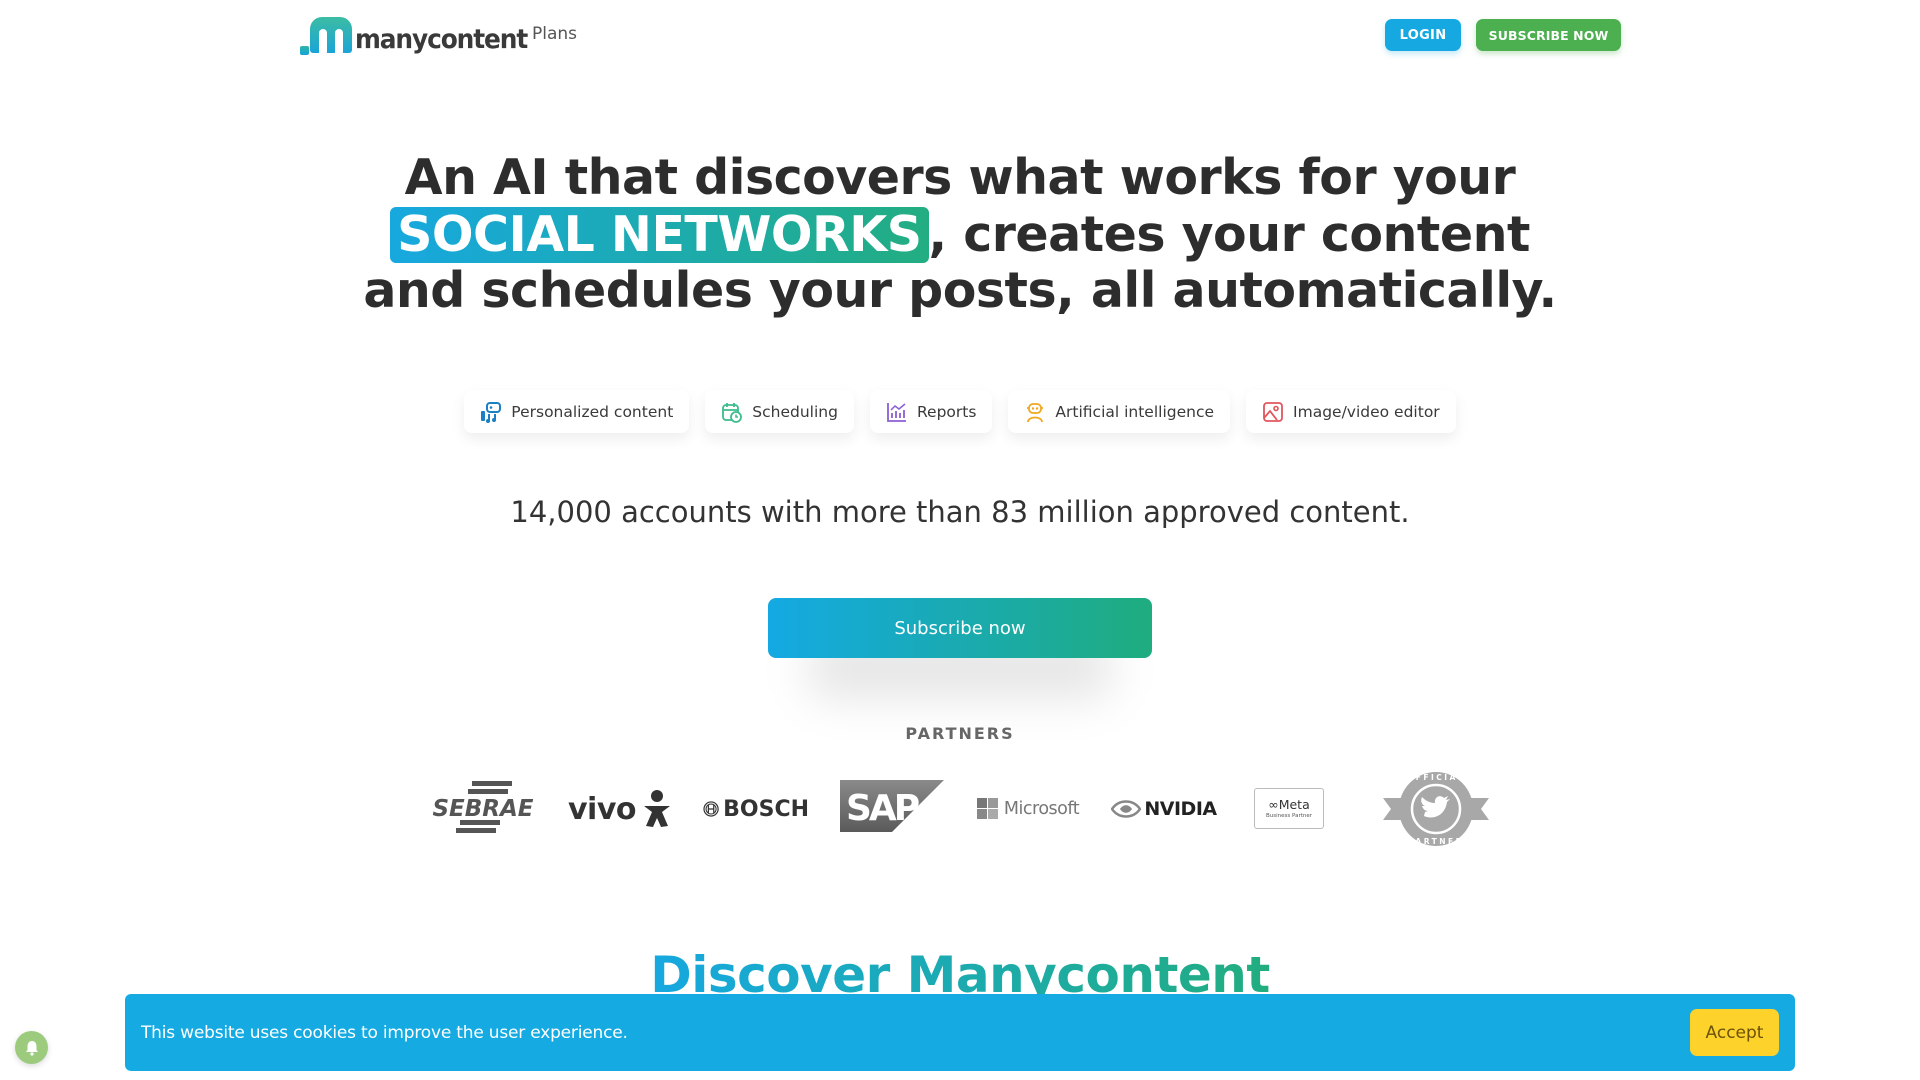 This screenshot has height=1080, width=1920. Describe the element at coordinates (441, 39) in the screenshot. I see `logo-text: manycontent` at that location.